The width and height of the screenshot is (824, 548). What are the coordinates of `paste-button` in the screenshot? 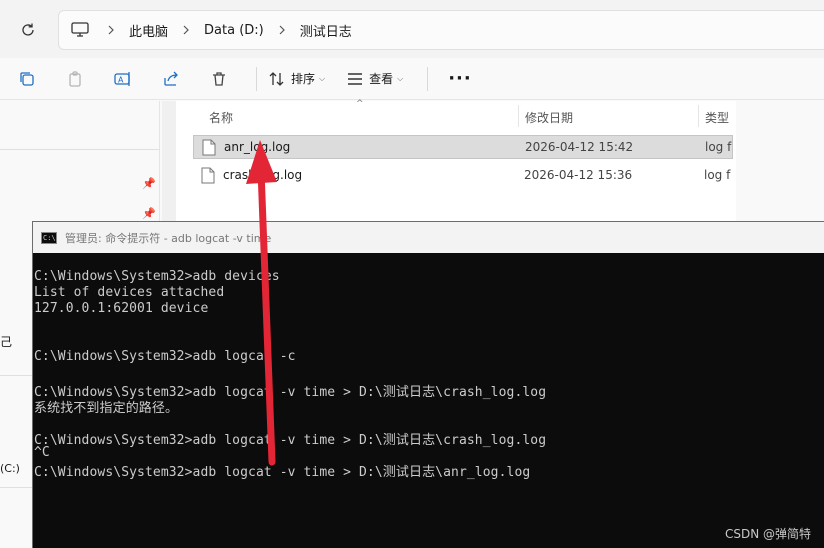 It's located at (75, 79).